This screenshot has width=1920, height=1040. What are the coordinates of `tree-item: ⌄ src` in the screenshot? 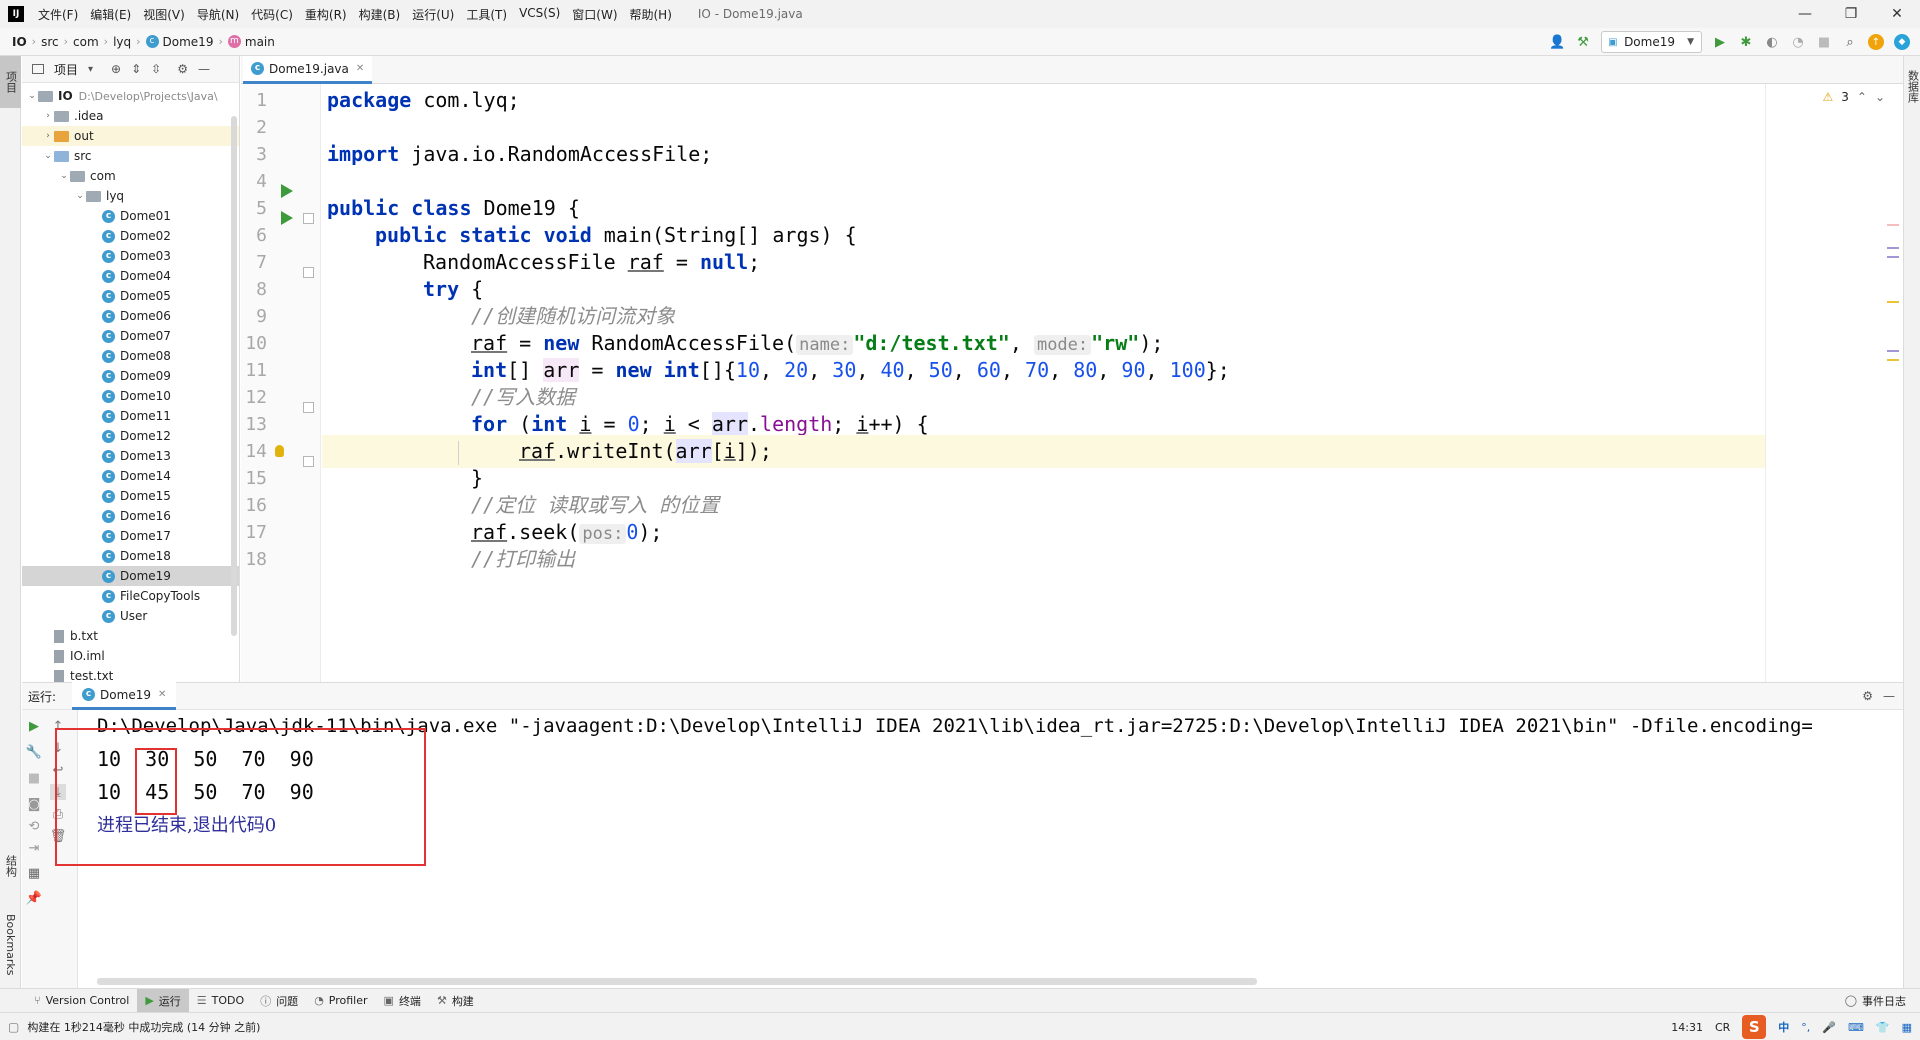 It's located at (130, 156).